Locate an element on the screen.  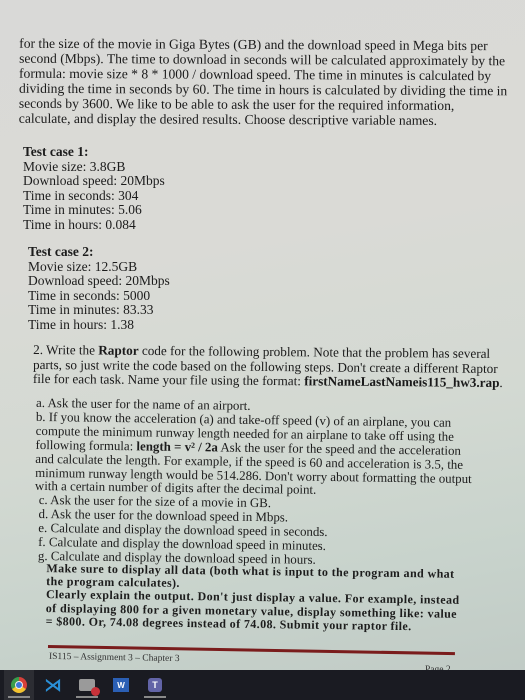
test-case-line: Time in minutes: 5.06 is located at coordinates (82, 210).